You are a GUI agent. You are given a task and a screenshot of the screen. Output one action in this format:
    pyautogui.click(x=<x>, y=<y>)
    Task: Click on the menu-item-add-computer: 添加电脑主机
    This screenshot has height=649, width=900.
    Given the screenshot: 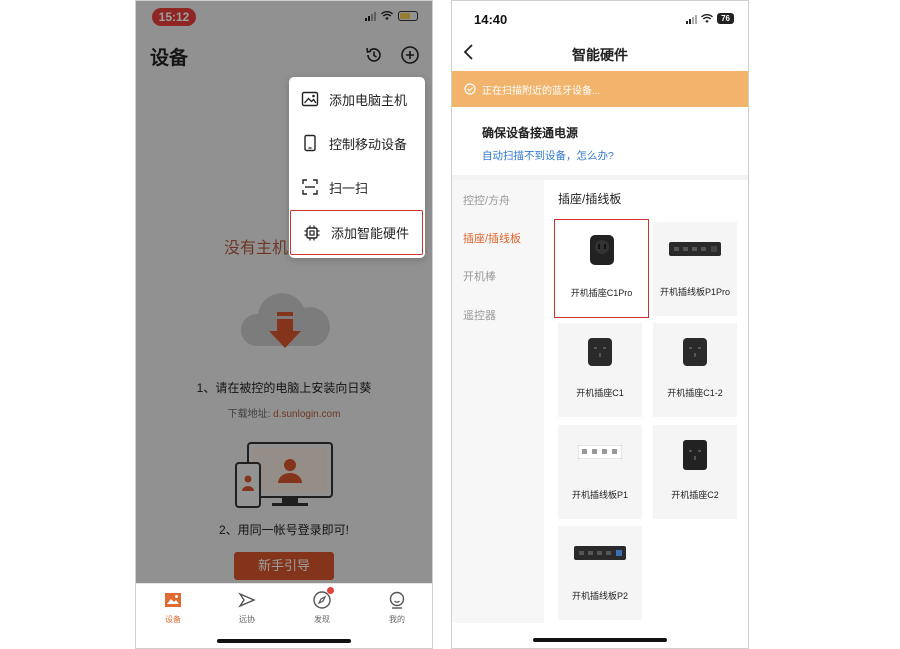 What is the action you would take?
    pyautogui.click(x=357, y=99)
    